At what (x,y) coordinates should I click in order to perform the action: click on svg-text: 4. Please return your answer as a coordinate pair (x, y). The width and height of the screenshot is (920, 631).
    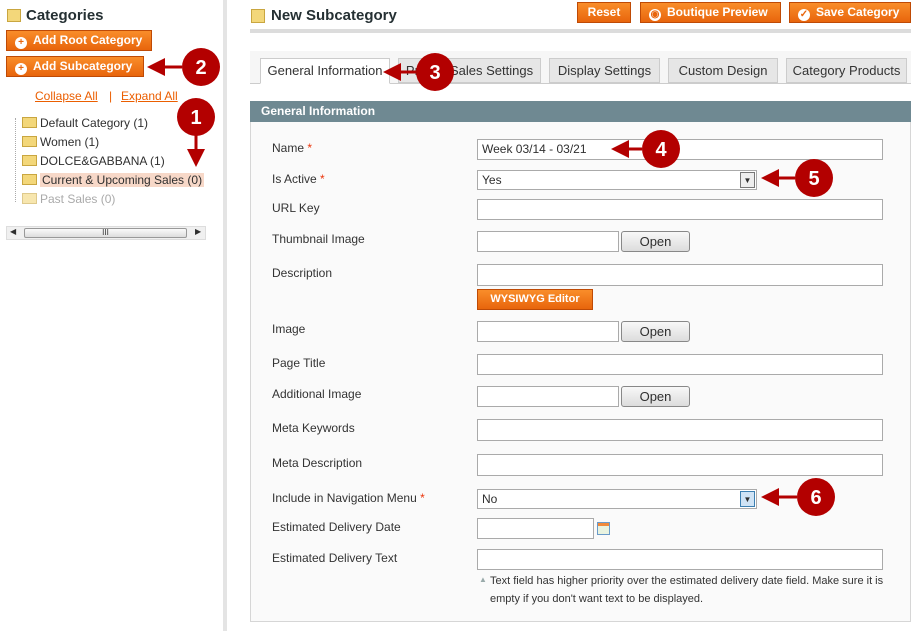
    Looking at the image, I should click on (661, 150).